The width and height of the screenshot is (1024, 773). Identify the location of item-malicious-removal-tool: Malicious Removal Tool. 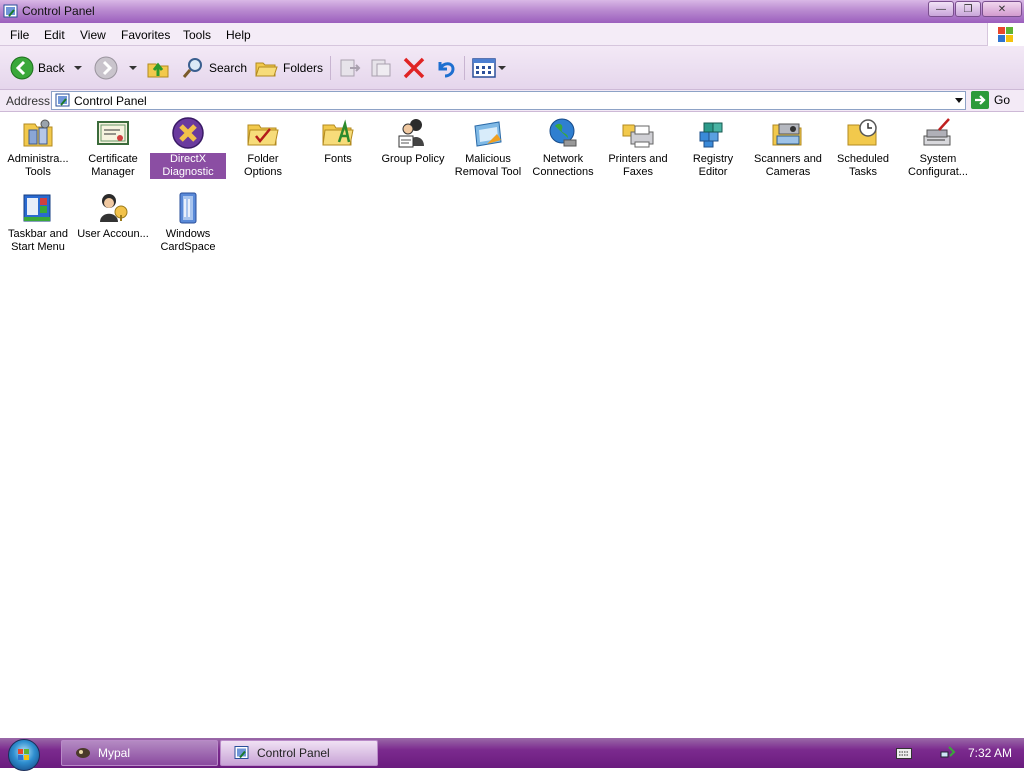
(488, 147).